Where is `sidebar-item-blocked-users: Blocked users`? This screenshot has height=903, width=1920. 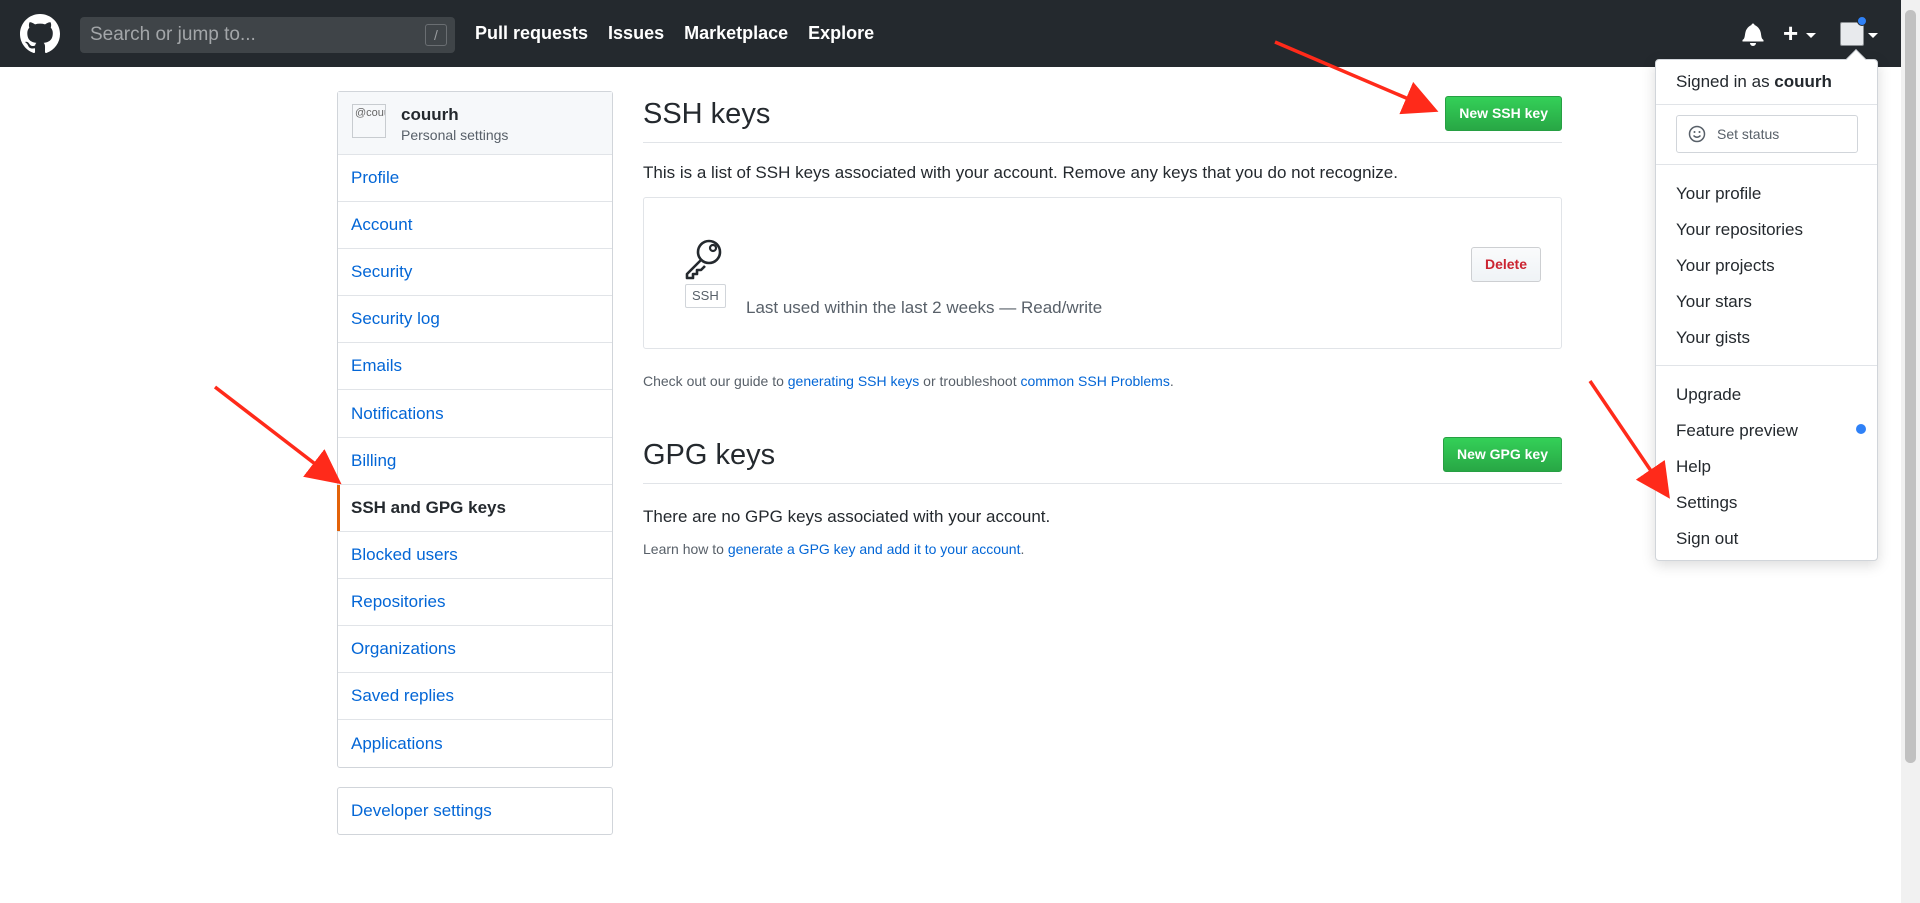
sidebar-item-blocked-users: Blocked users is located at coordinates (475, 555).